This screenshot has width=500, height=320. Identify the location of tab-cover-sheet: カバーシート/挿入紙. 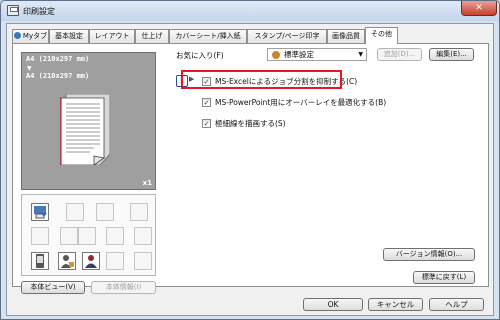
(208, 36).